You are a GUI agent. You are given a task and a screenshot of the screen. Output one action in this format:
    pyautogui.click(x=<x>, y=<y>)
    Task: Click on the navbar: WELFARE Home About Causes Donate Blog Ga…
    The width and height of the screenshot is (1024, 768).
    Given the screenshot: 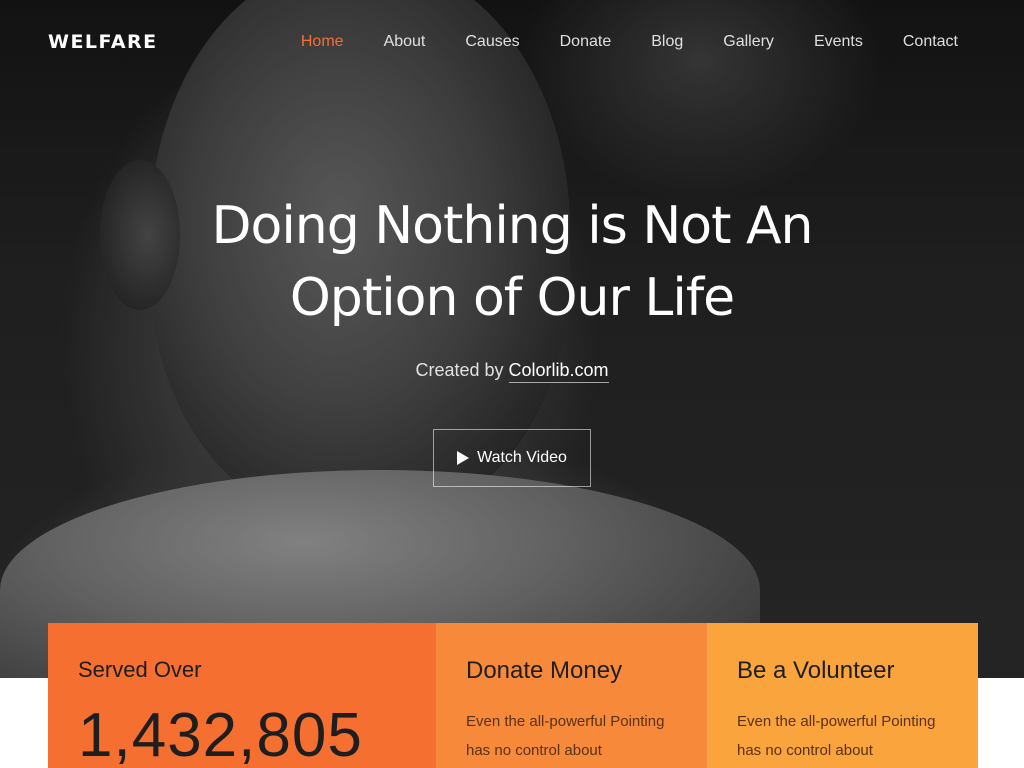 What is the action you would take?
    pyautogui.click(x=512, y=44)
    